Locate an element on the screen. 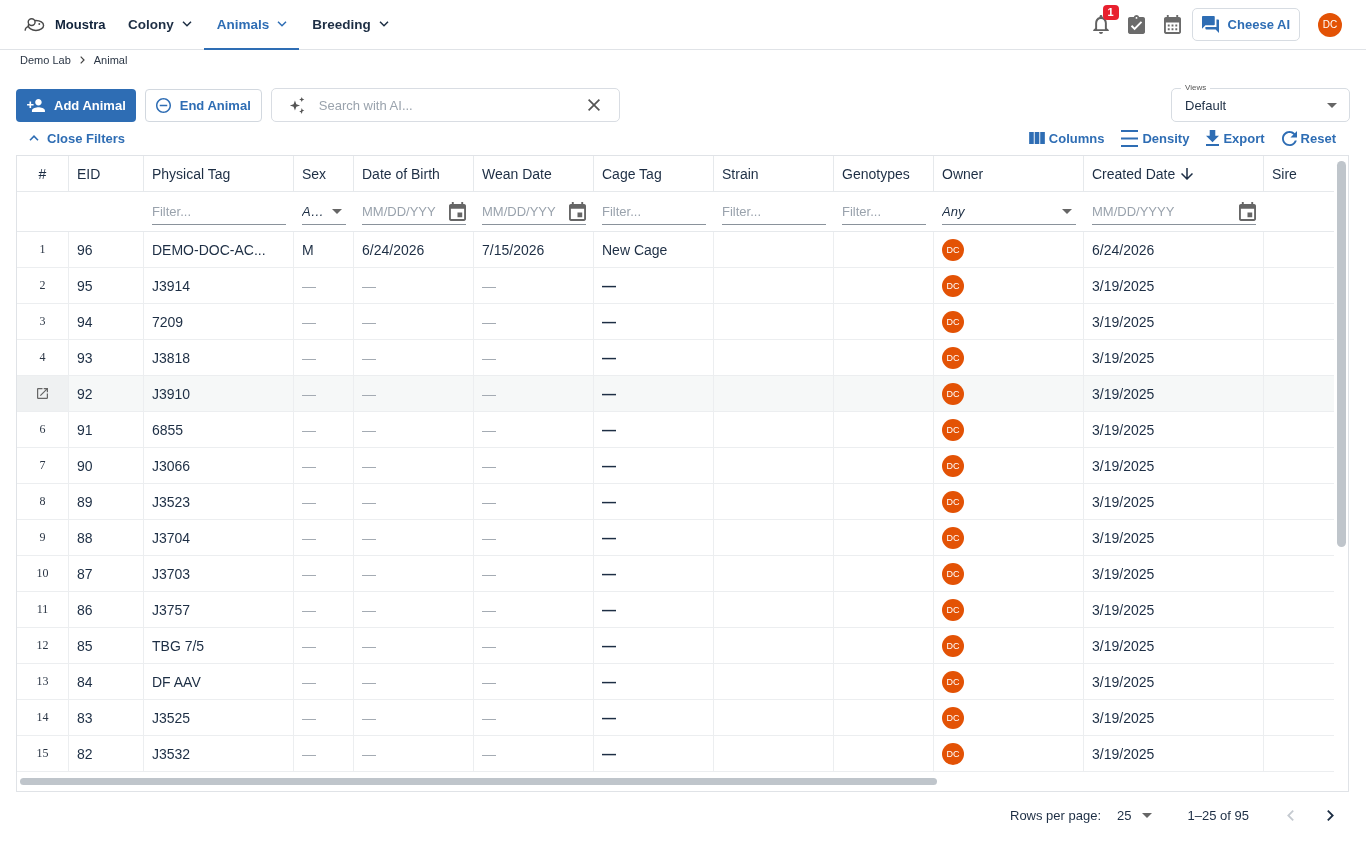  table-row: 2 95 J3914 — — — — DC 3/19/2025 is located at coordinates (675, 286).